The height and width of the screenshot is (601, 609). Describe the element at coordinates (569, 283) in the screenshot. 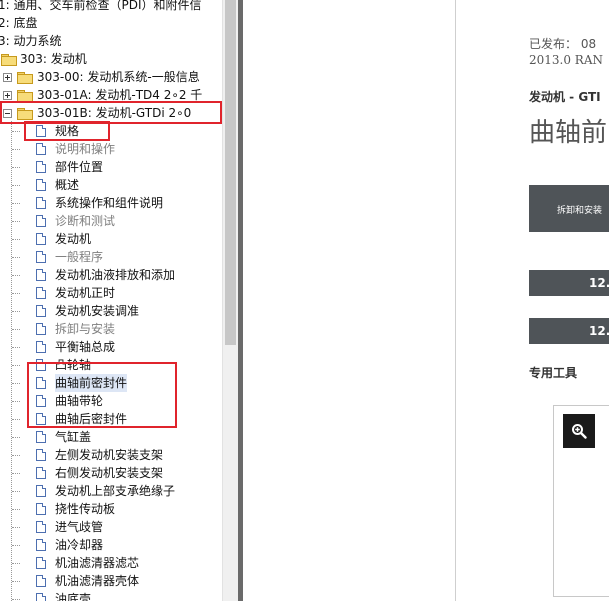

I see `step-bar-1: 12.` at that location.